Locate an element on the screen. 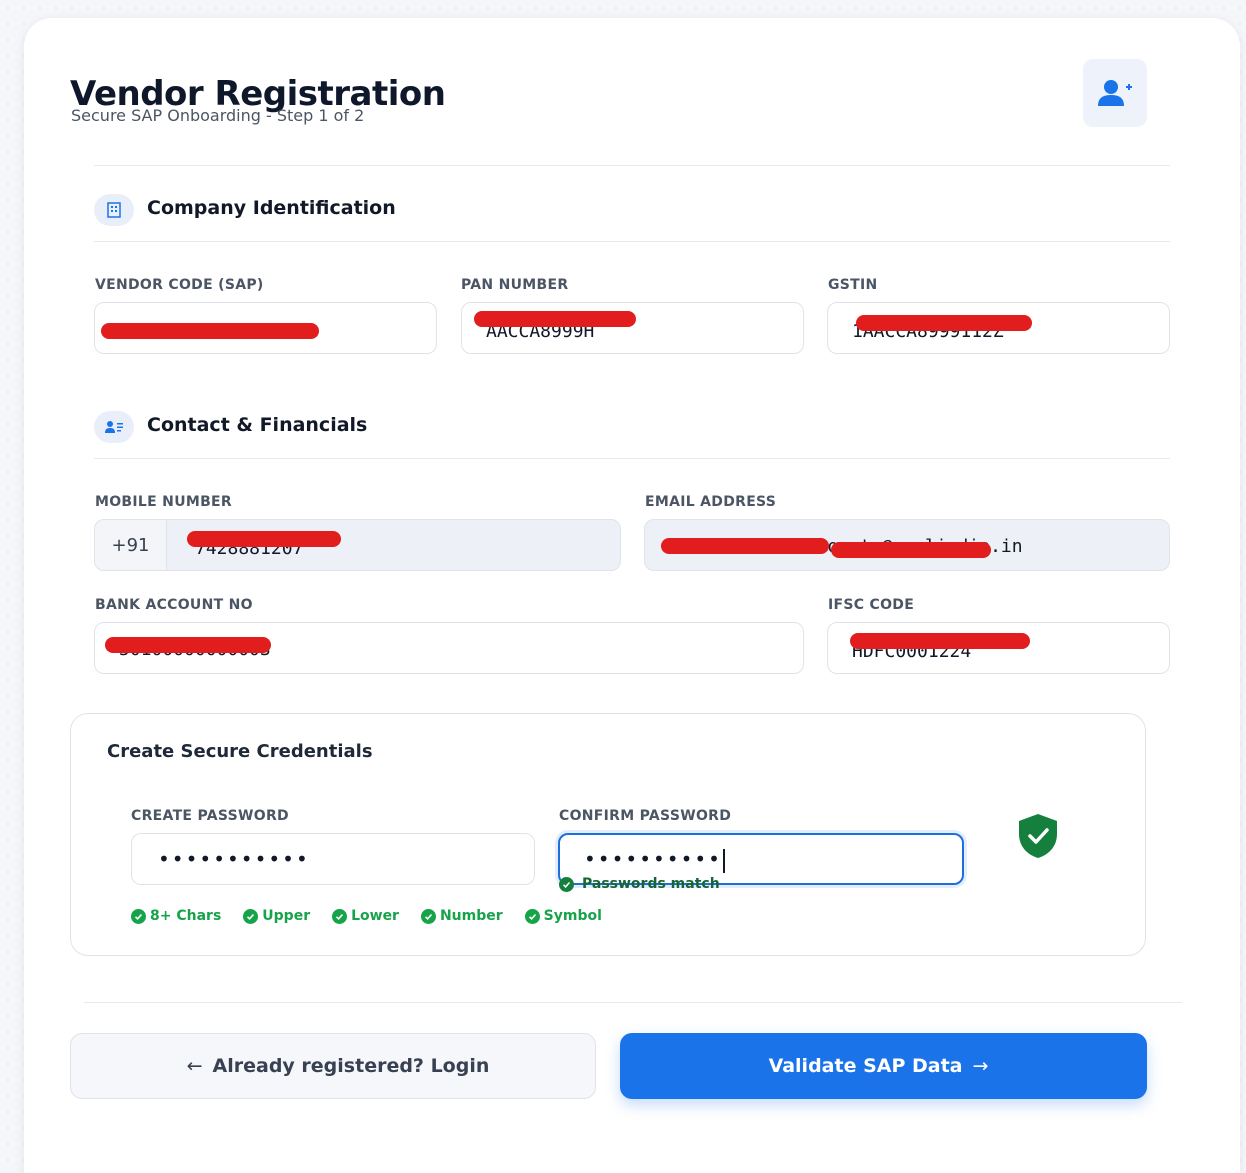 This screenshot has height=1173, width=1246. rule-length: 8+ Chars is located at coordinates (176, 916).